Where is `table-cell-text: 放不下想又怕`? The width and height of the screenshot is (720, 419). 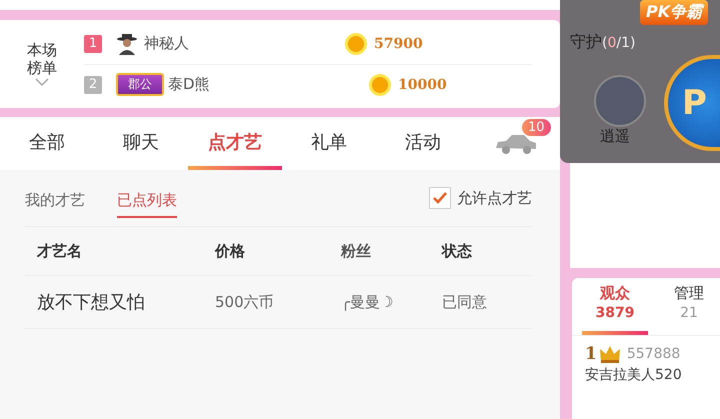 table-cell-text: 放不下想又怕 is located at coordinates (91, 302).